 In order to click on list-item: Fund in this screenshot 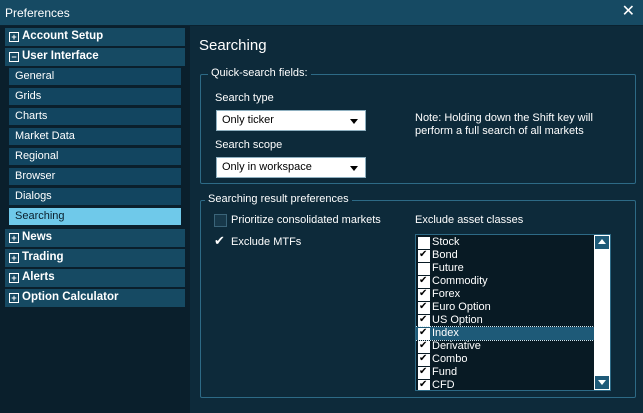, I will do `click(505, 372)`.